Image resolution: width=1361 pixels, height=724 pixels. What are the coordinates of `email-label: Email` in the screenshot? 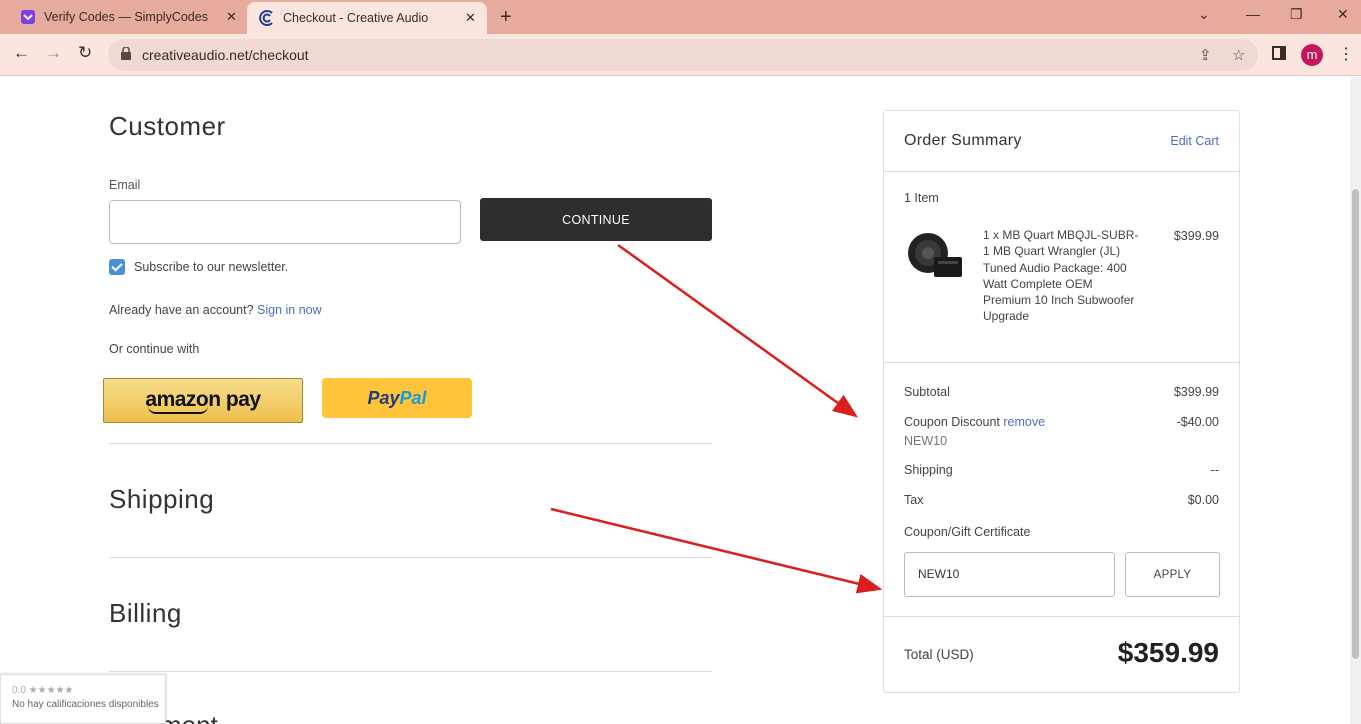 It's located at (125, 185).